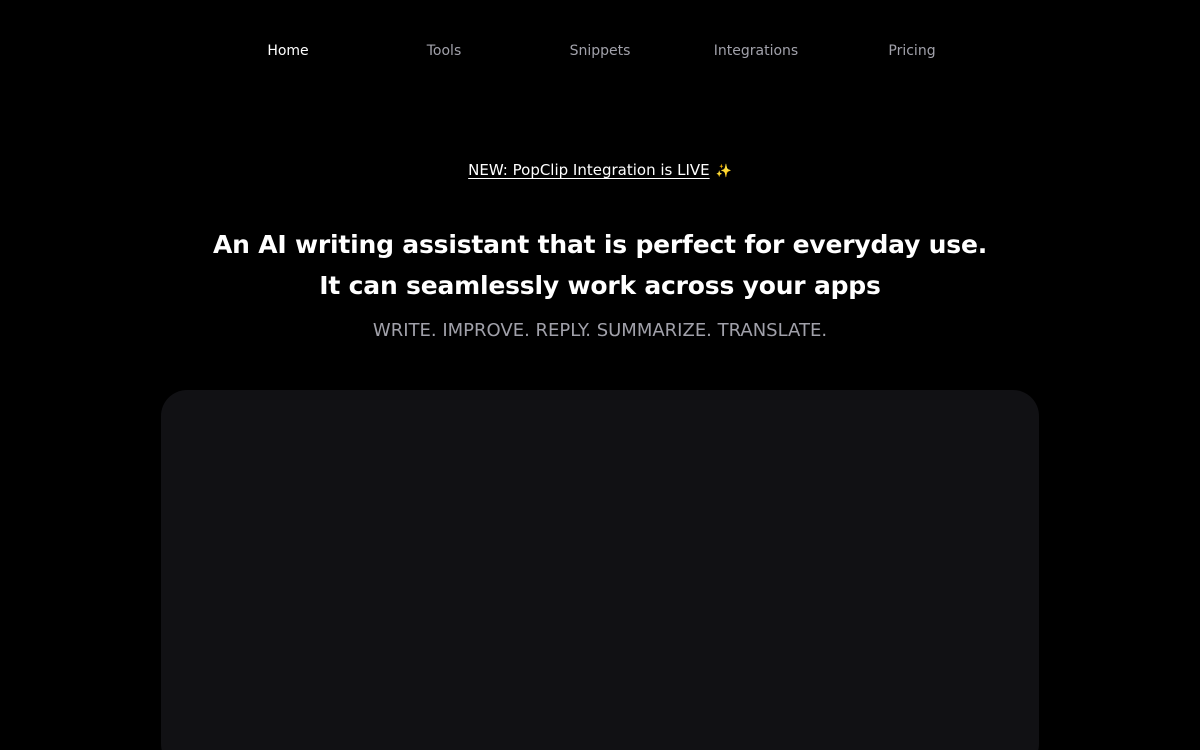  Describe the element at coordinates (588, 170) in the screenshot. I see `announcement-link: NEW: PopClip Integration is LIVE` at that location.